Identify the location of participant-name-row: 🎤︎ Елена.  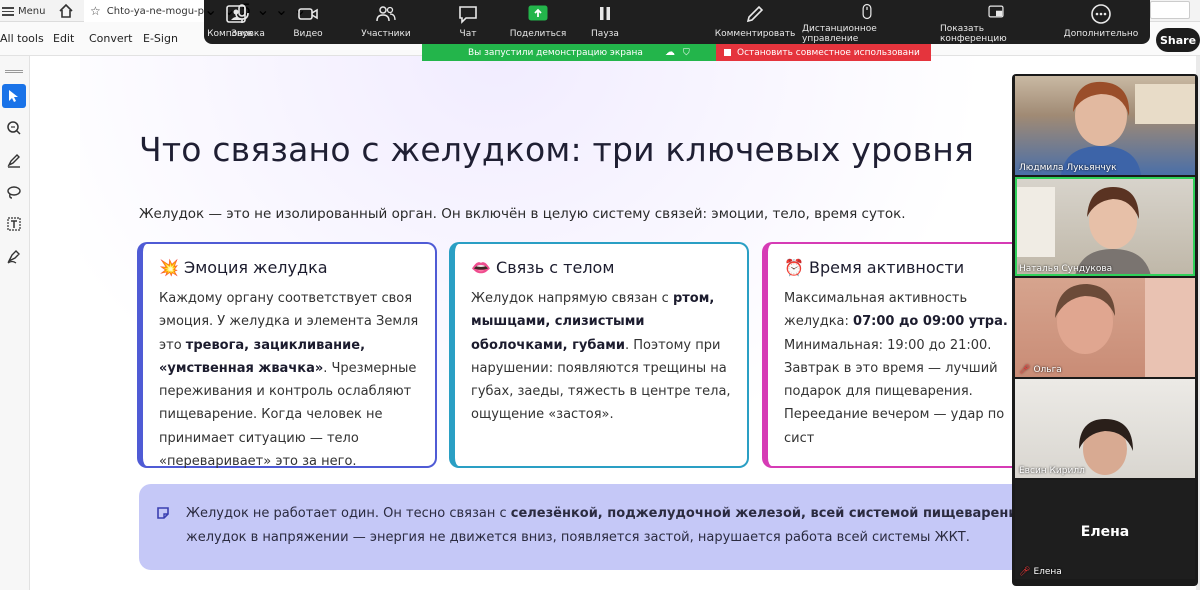
(1040, 572).